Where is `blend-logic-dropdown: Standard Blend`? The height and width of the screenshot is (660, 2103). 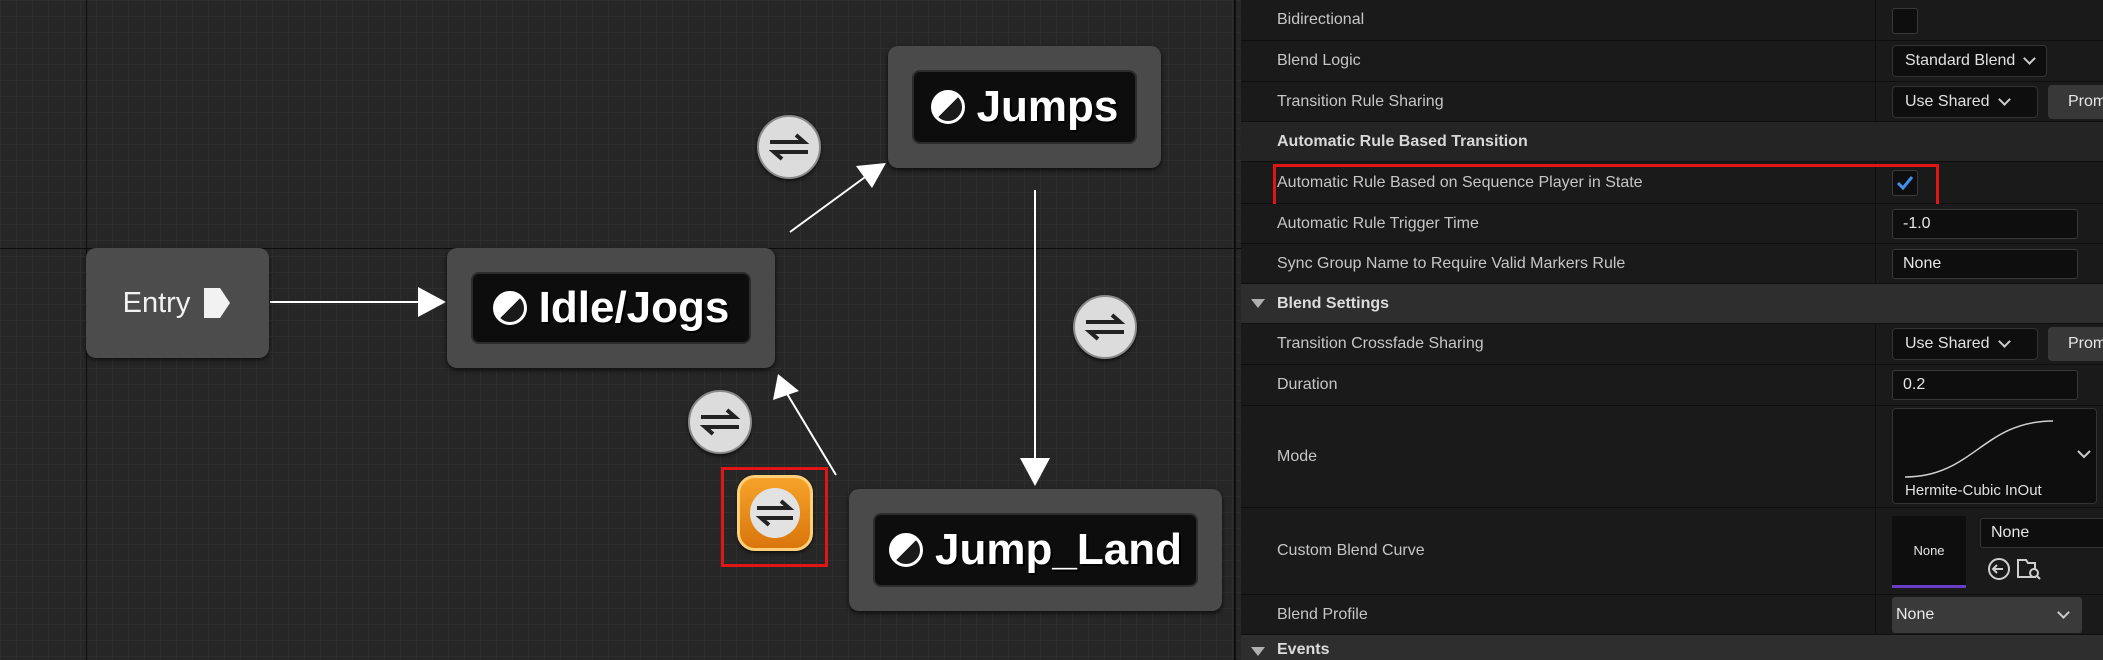
blend-logic-dropdown: Standard Blend is located at coordinates (1970, 61).